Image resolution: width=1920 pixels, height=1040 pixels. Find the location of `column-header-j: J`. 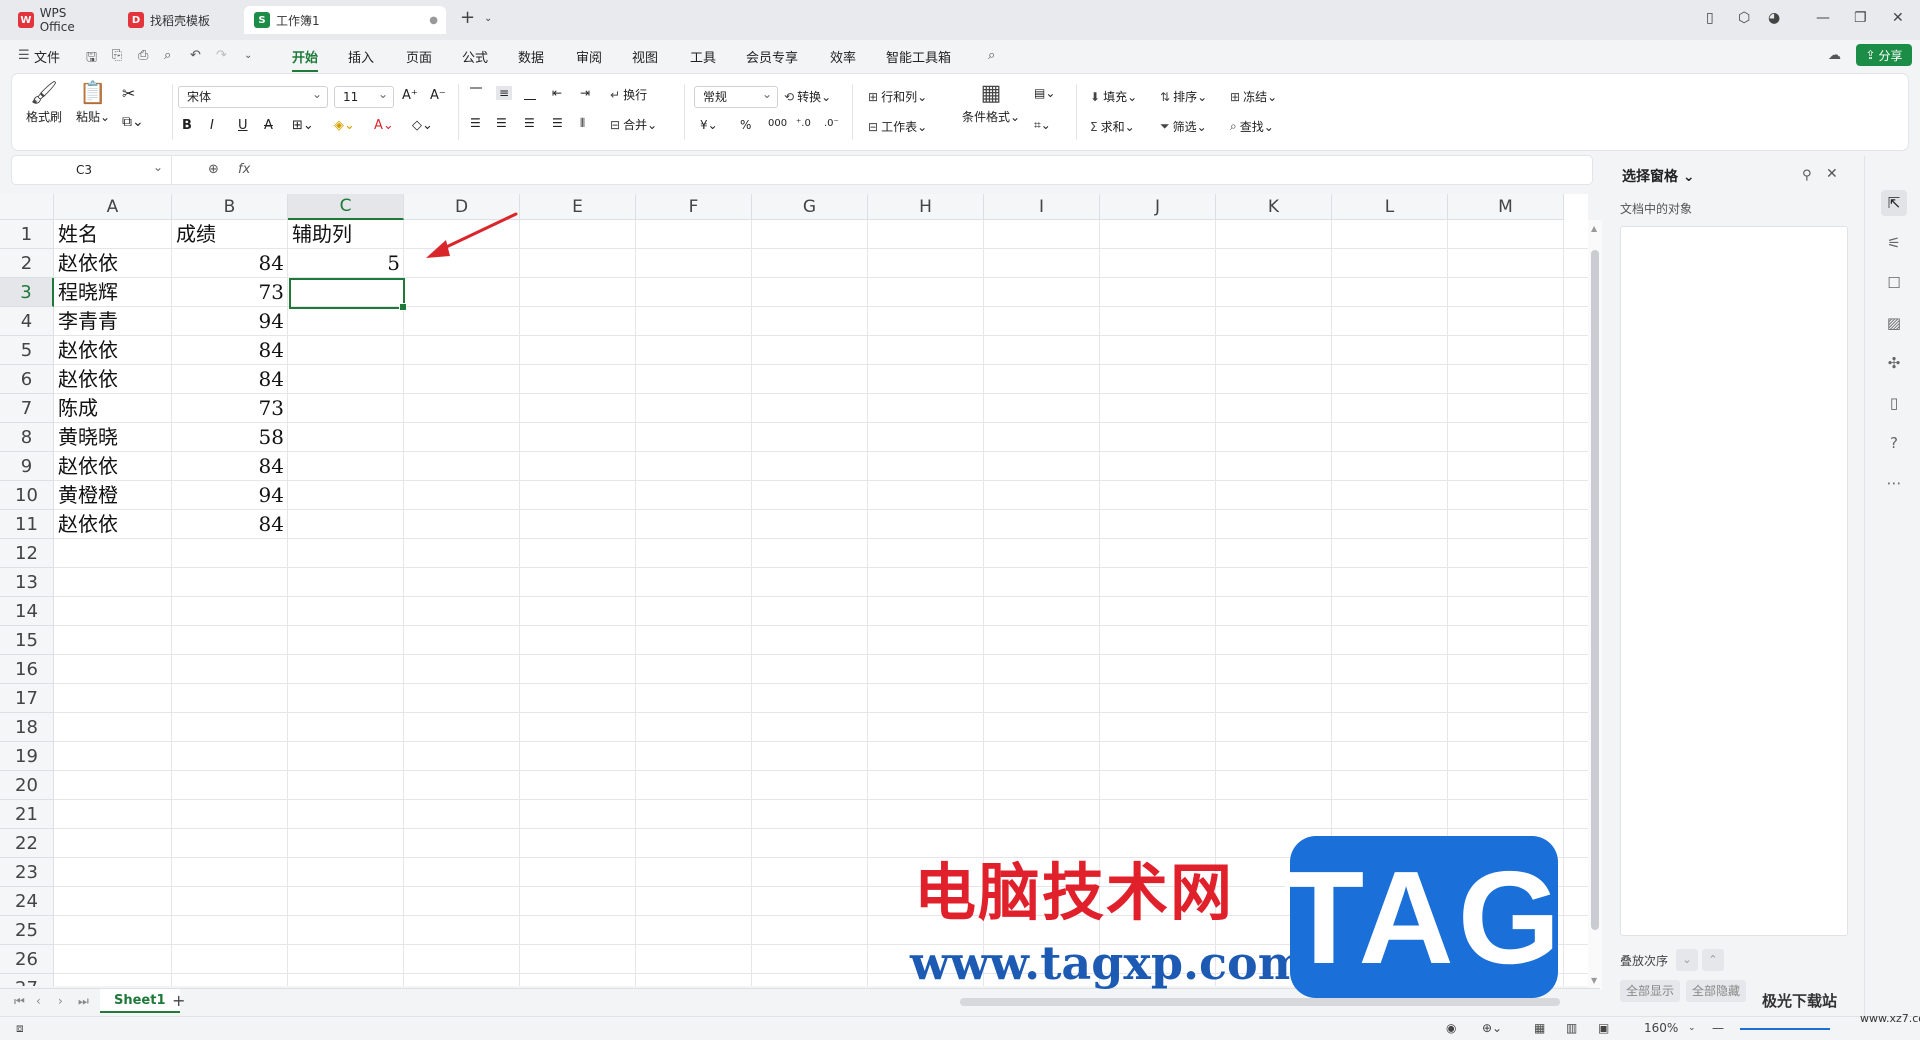

column-header-j: J is located at coordinates (1158, 207).